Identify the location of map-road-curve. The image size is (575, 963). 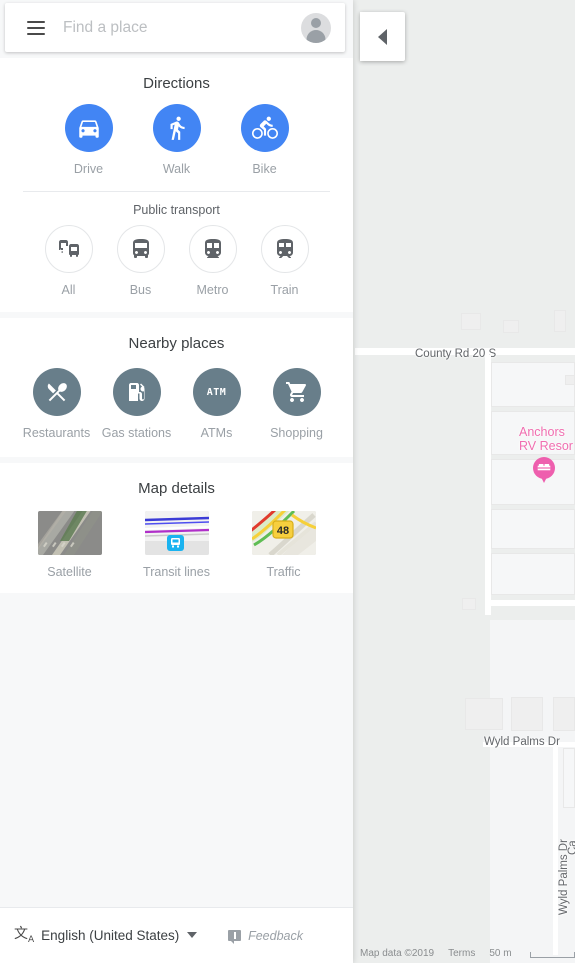
(530, 603).